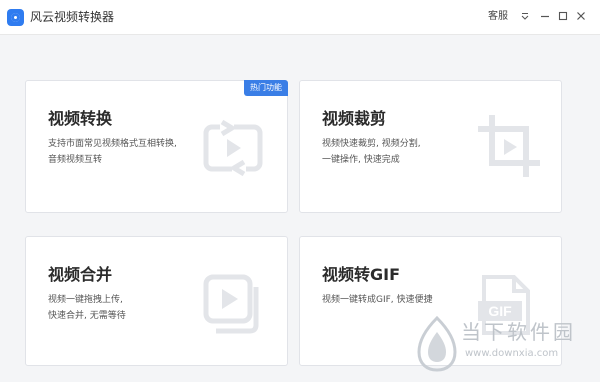 This screenshot has height=382, width=600. What do you see at coordinates (407, 152) in the screenshot?
I see `card-description: 视频快速裁剪, 视频分割, 一键操作, 快速完成` at bounding box center [407, 152].